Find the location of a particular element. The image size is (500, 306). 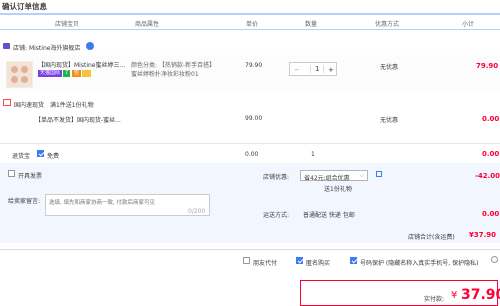

anonymous-checkbox is located at coordinates (299, 260).